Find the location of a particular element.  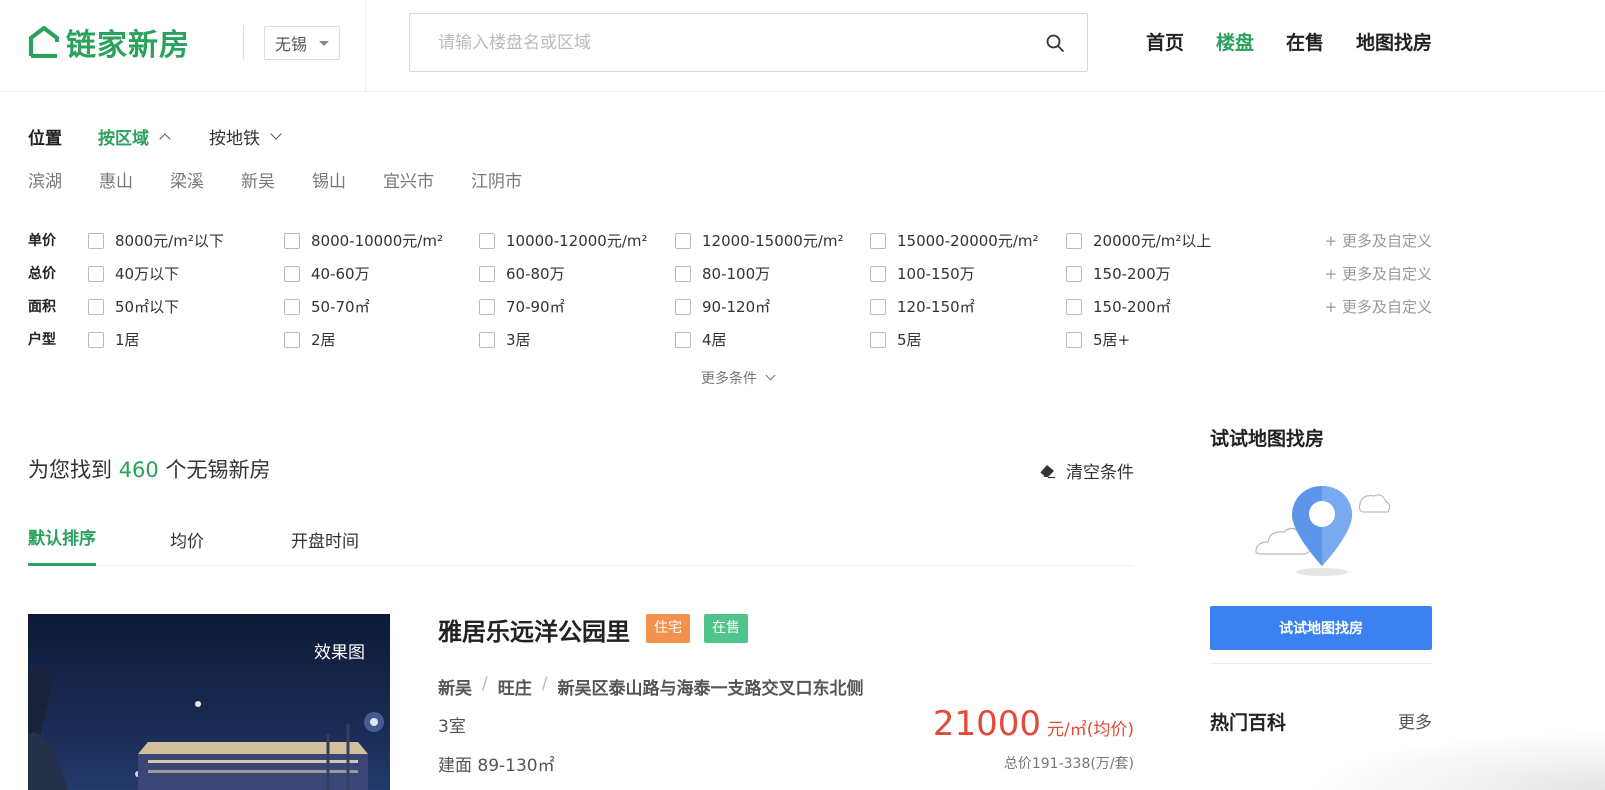

nav-home: 首页 is located at coordinates (1165, 41).